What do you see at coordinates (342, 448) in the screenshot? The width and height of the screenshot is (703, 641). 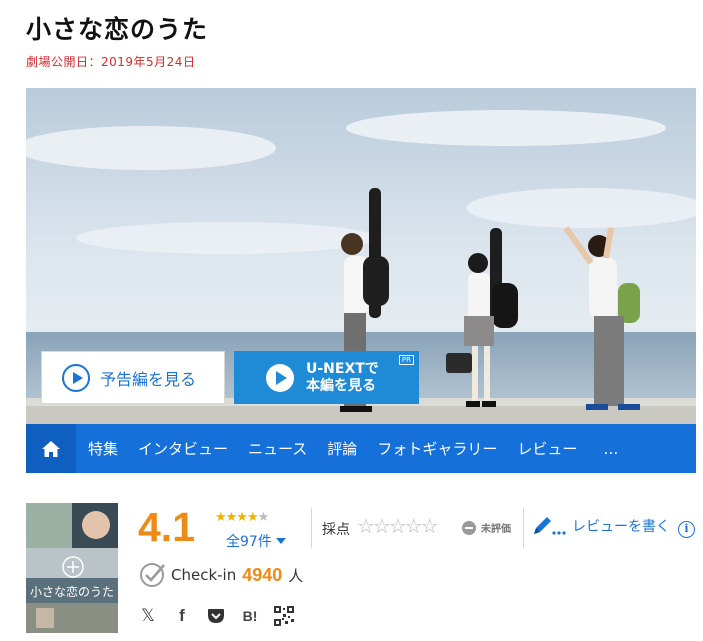 I see `nav-critique: 評論` at bounding box center [342, 448].